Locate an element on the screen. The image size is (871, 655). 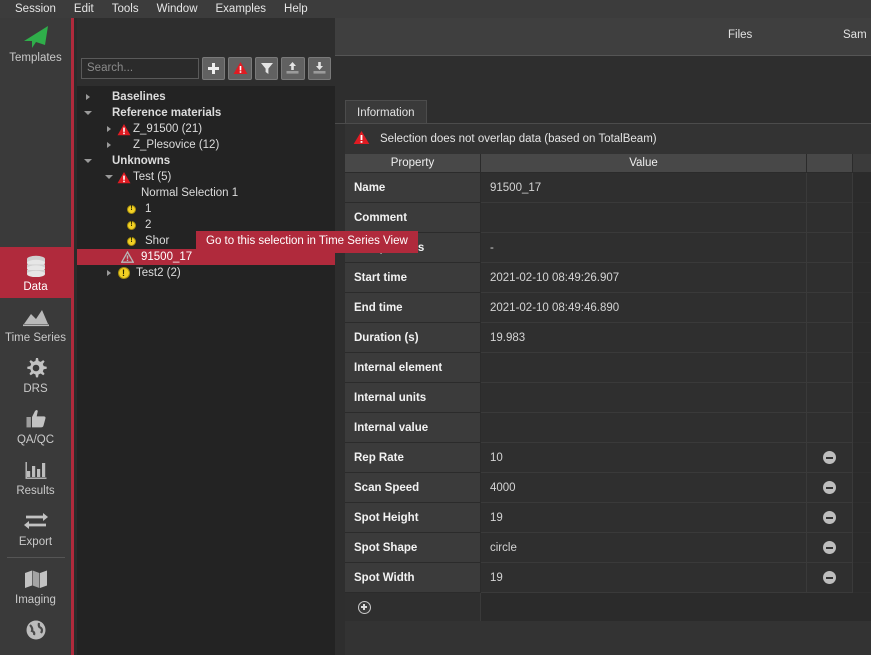
add-button is located at coordinates (214, 68).